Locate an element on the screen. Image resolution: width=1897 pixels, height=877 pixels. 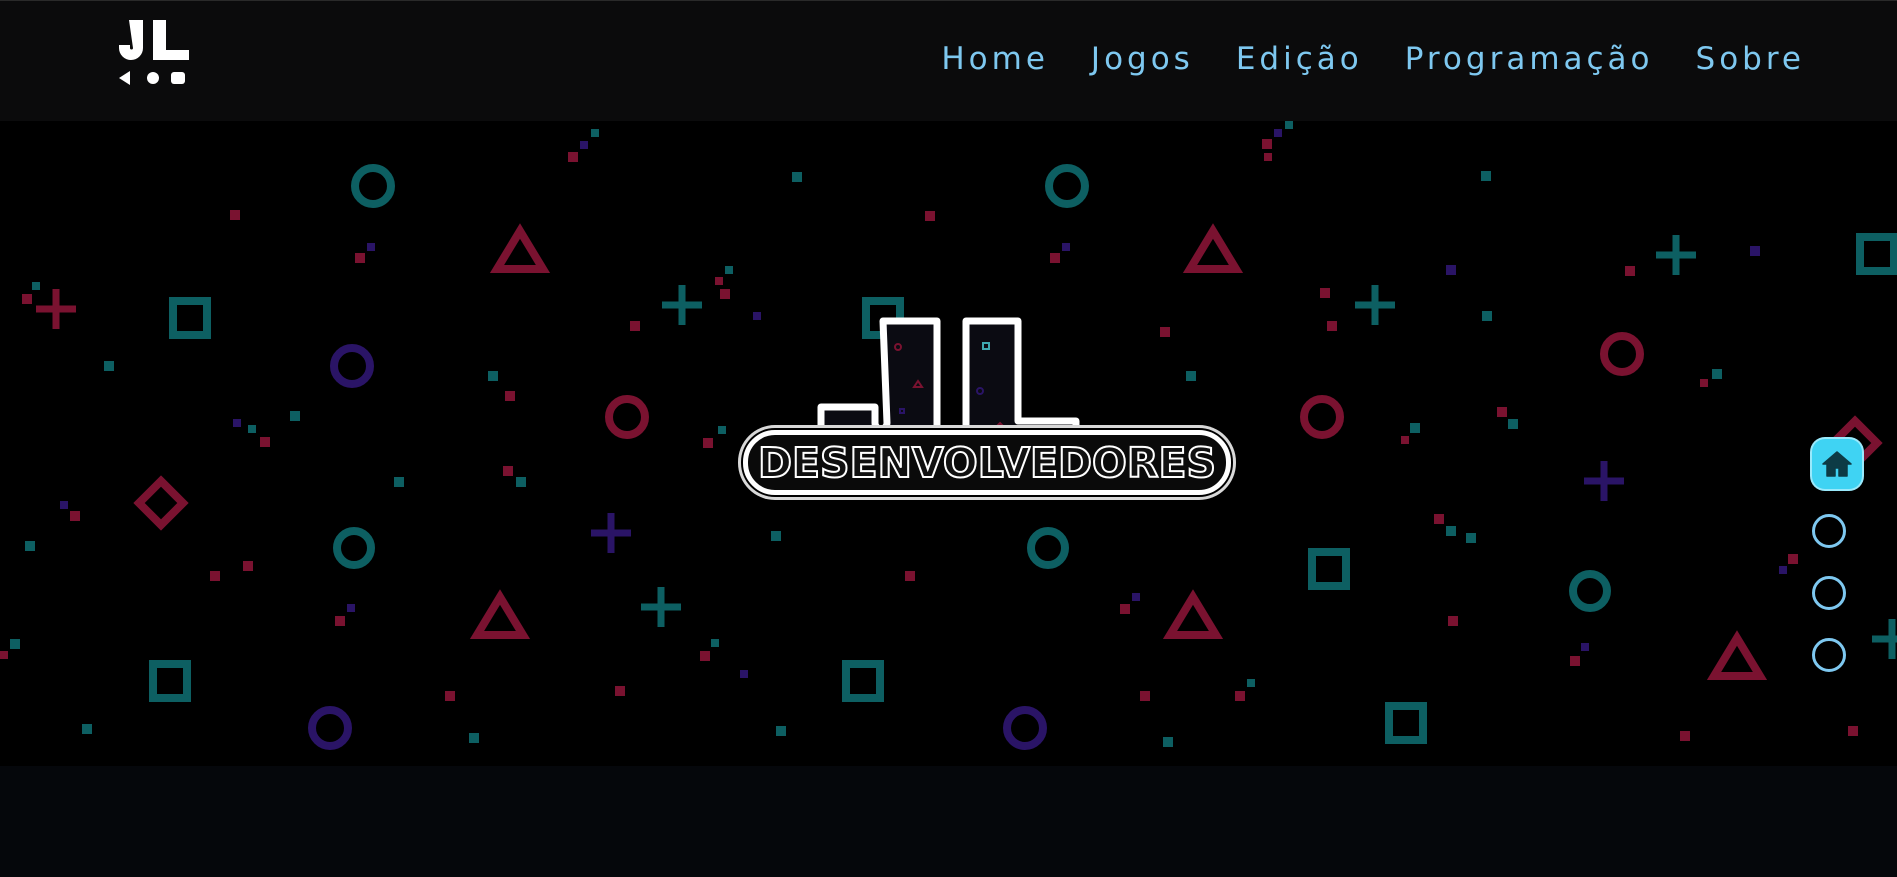
nav-link-programacao: Programação is located at coordinates (1529, 59).